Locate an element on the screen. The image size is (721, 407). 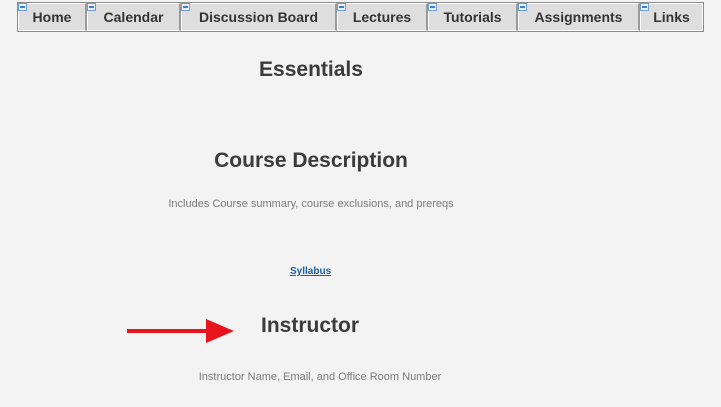
nav-tab-label: Tutorials is located at coordinates (472, 17).